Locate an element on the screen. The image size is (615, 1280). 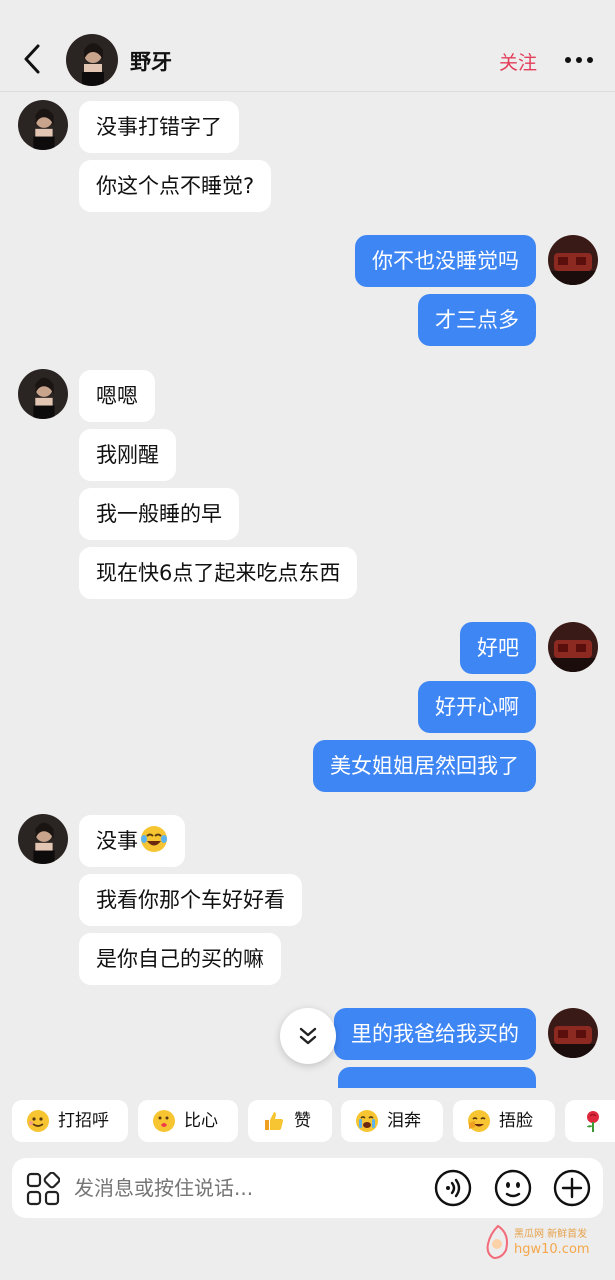
back-chevron-icon is located at coordinates (33, 59).